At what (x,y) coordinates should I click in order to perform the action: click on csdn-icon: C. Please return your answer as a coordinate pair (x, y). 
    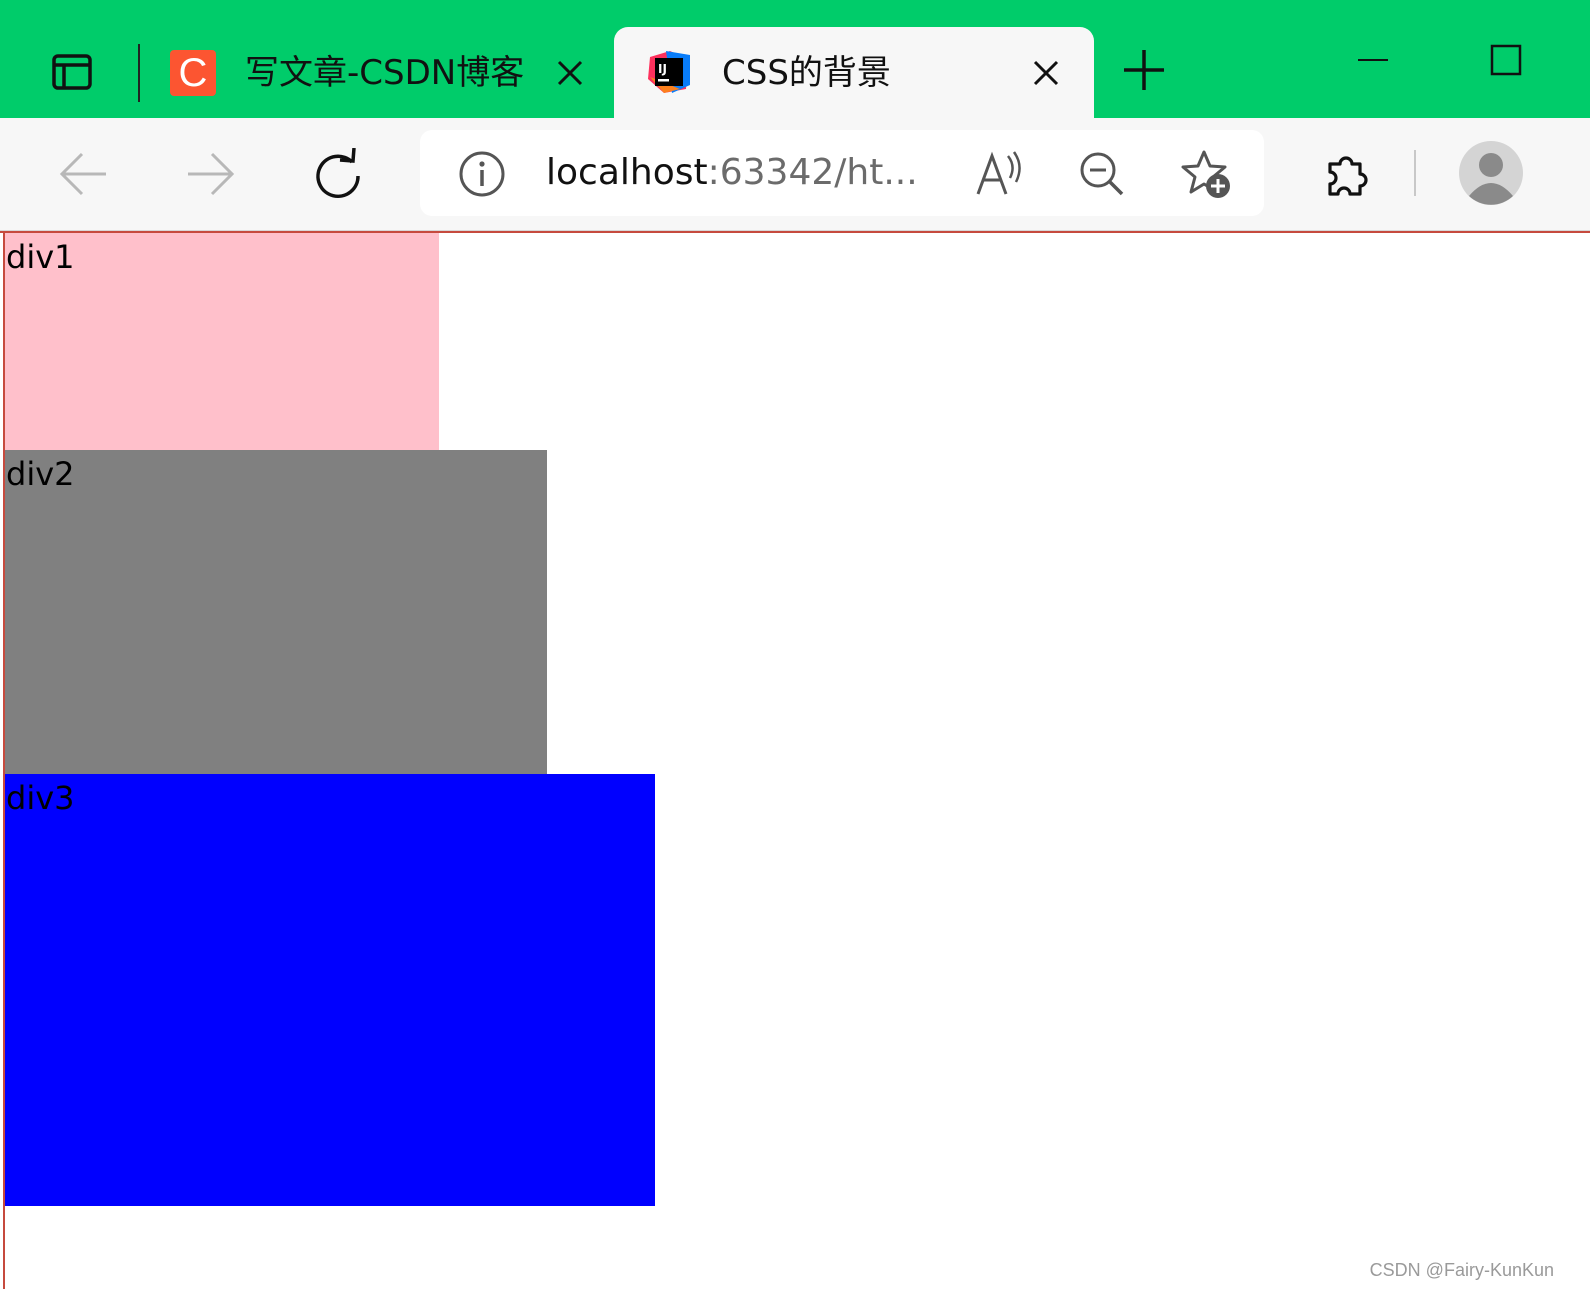
    Looking at the image, I should click on (193, 73).